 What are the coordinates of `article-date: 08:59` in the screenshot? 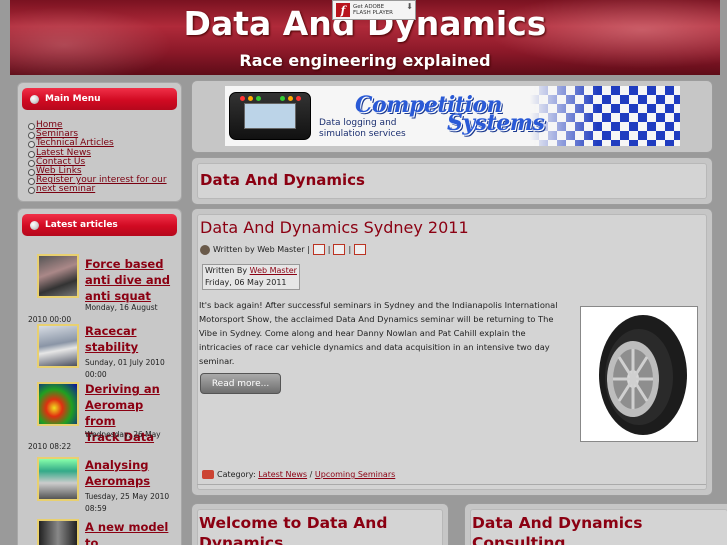 It's located at (96, 508).